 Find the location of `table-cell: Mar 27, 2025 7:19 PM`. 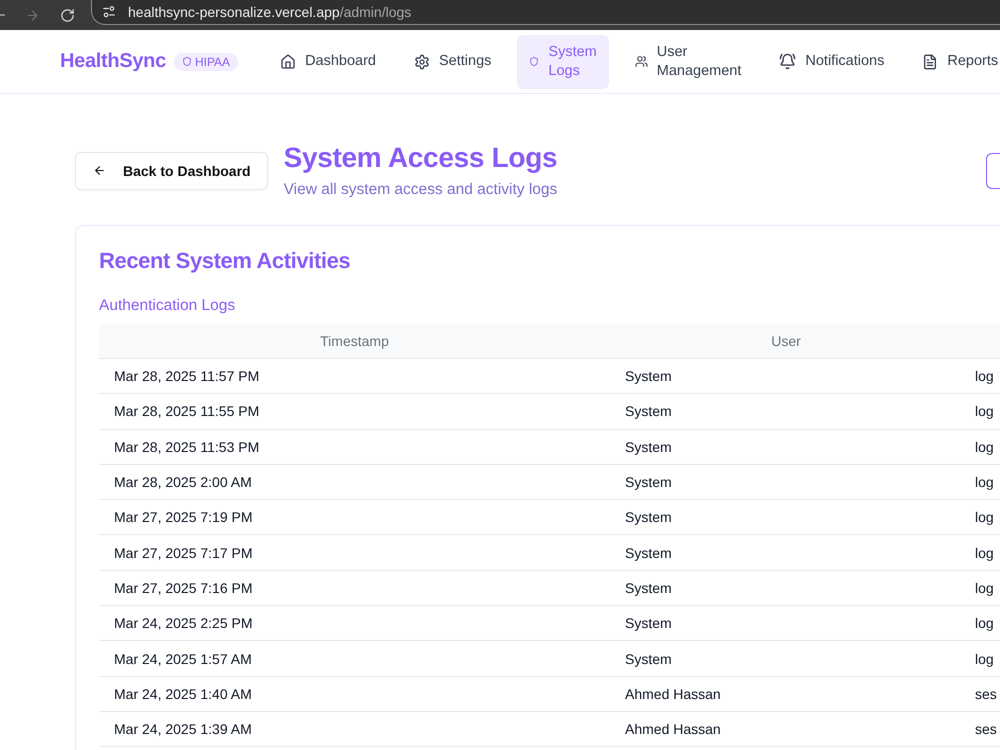

table-cell: Mar 27, 2025 7:19 PM is located at coordinates (183, 517).